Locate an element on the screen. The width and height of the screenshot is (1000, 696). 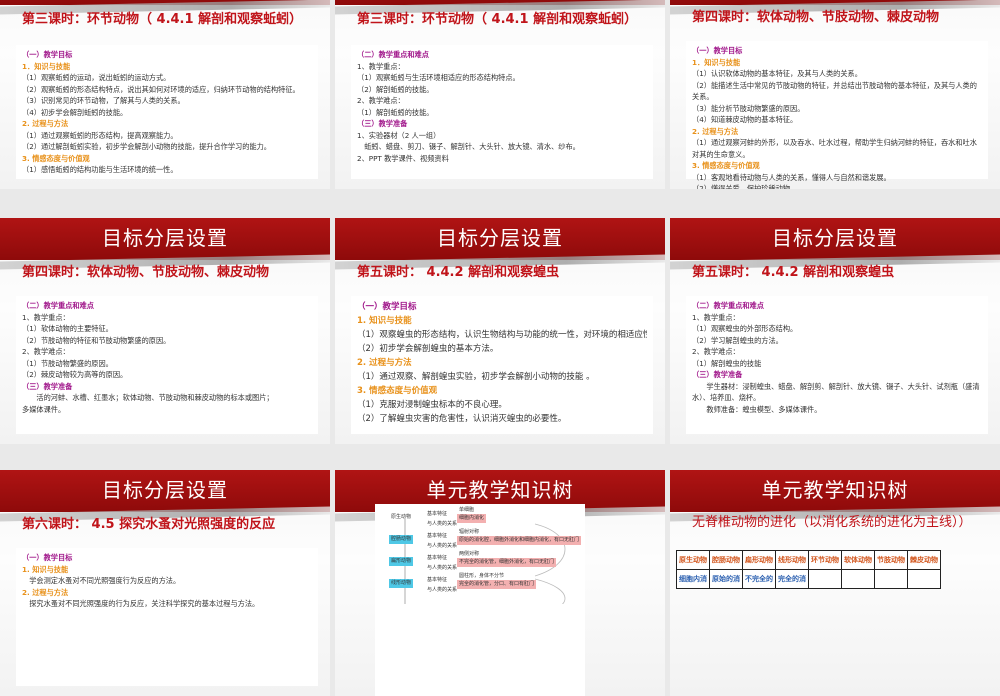
content-line: 1. 知识与技能 is located at coordinates (384, 321).